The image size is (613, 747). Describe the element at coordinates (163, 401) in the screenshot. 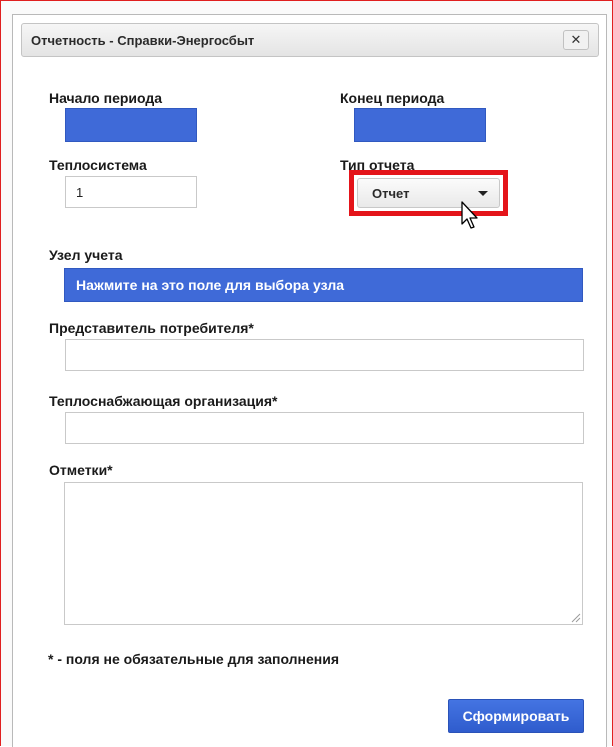

I see `heat-supplier-label: Теплоснабжающая организация*` at that location.